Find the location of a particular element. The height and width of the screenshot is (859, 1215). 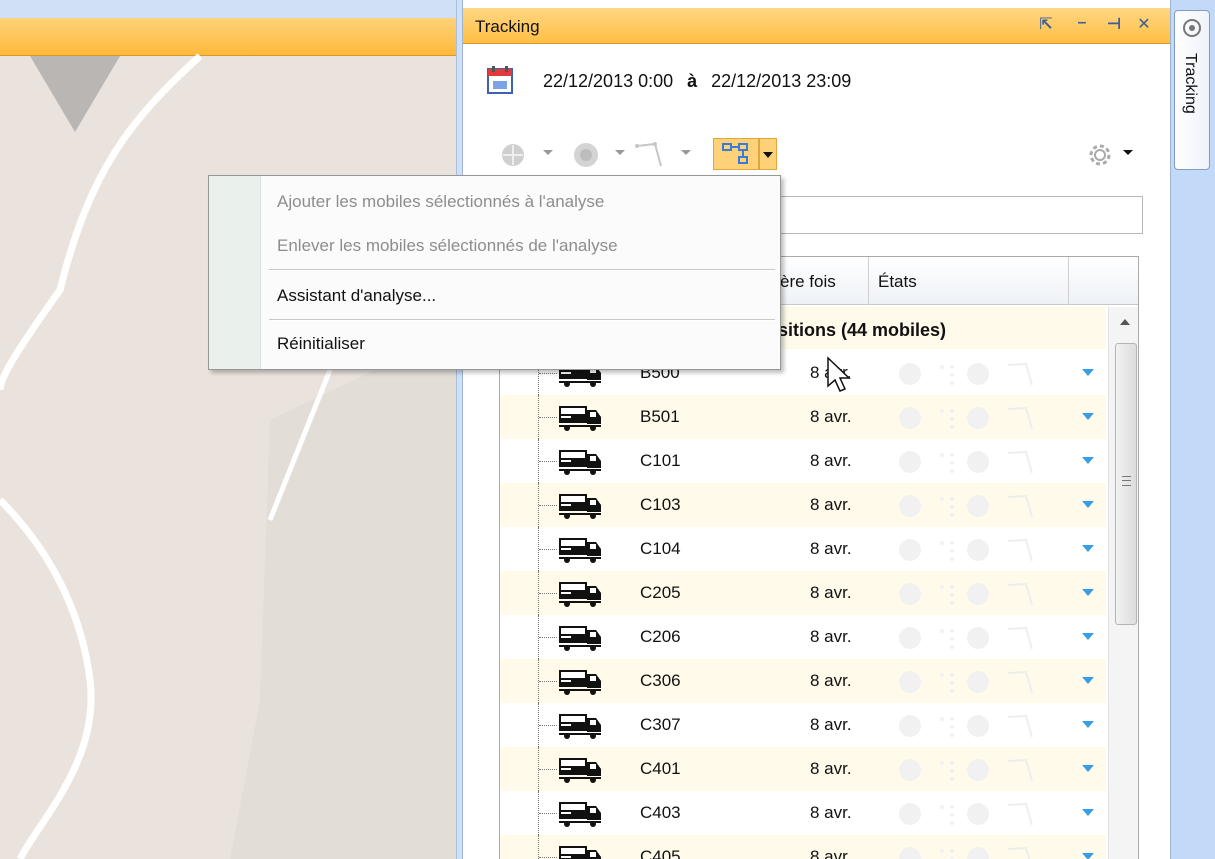

mobile-name: C401 is located at coordinates (660, 768).